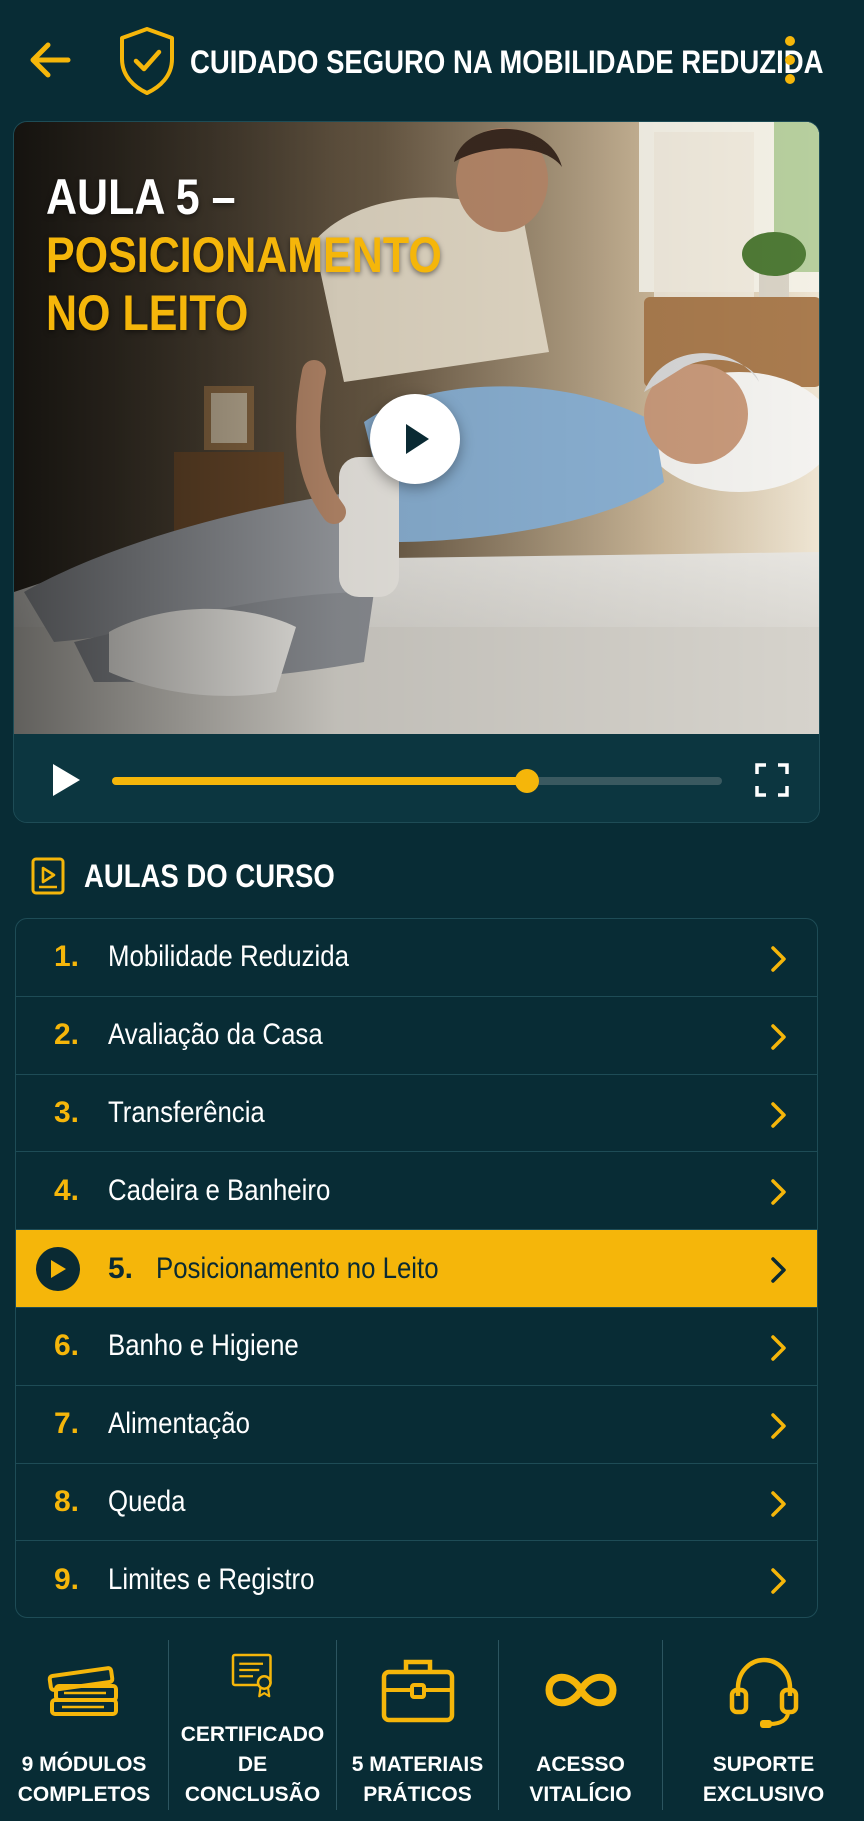 Image resolution: width=864 pixels, height=1821 pixels. Describe the element at coordinates (580, 1690) in the screenshot. I see `infinity-icon` at that location.